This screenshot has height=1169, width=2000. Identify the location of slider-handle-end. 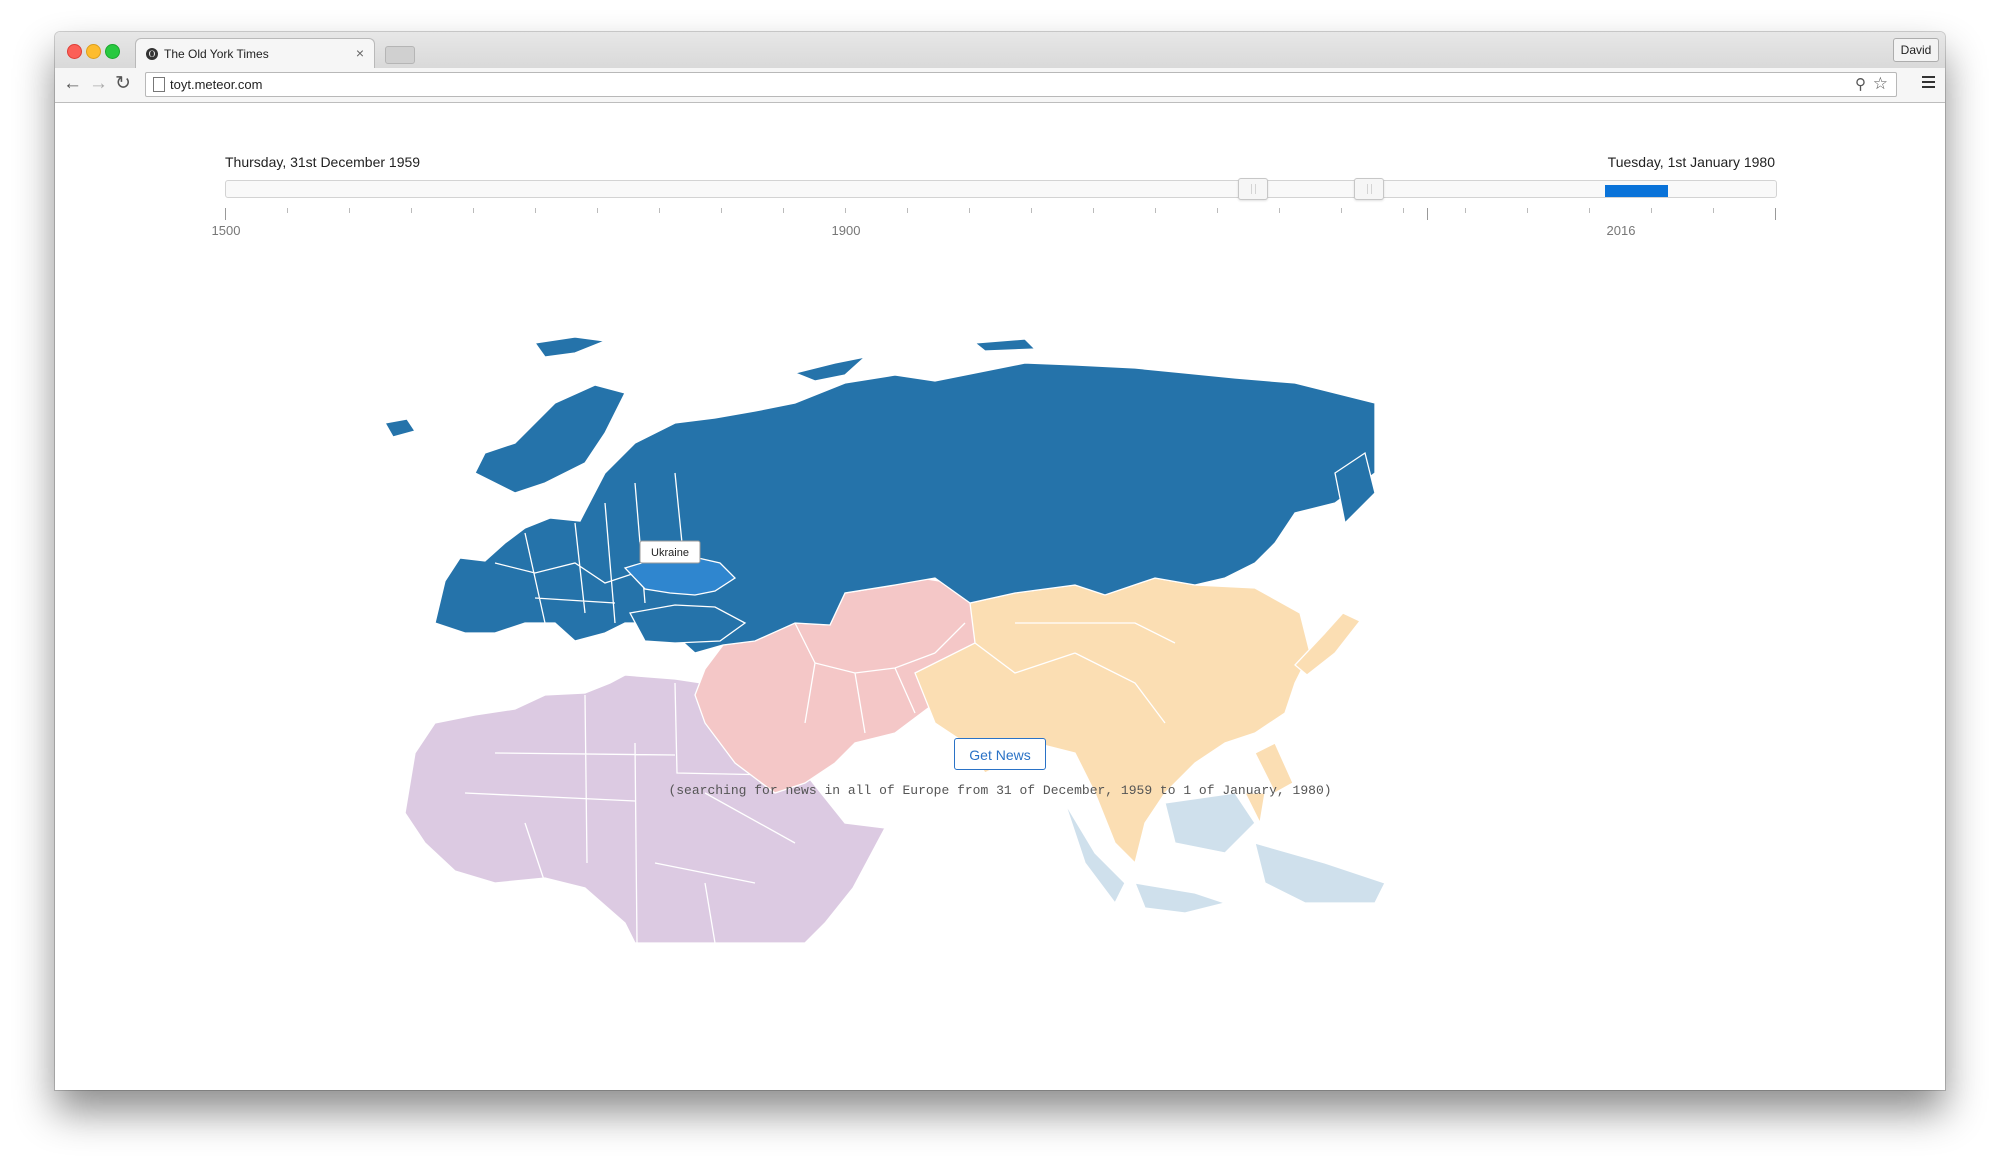
(1369, 189).